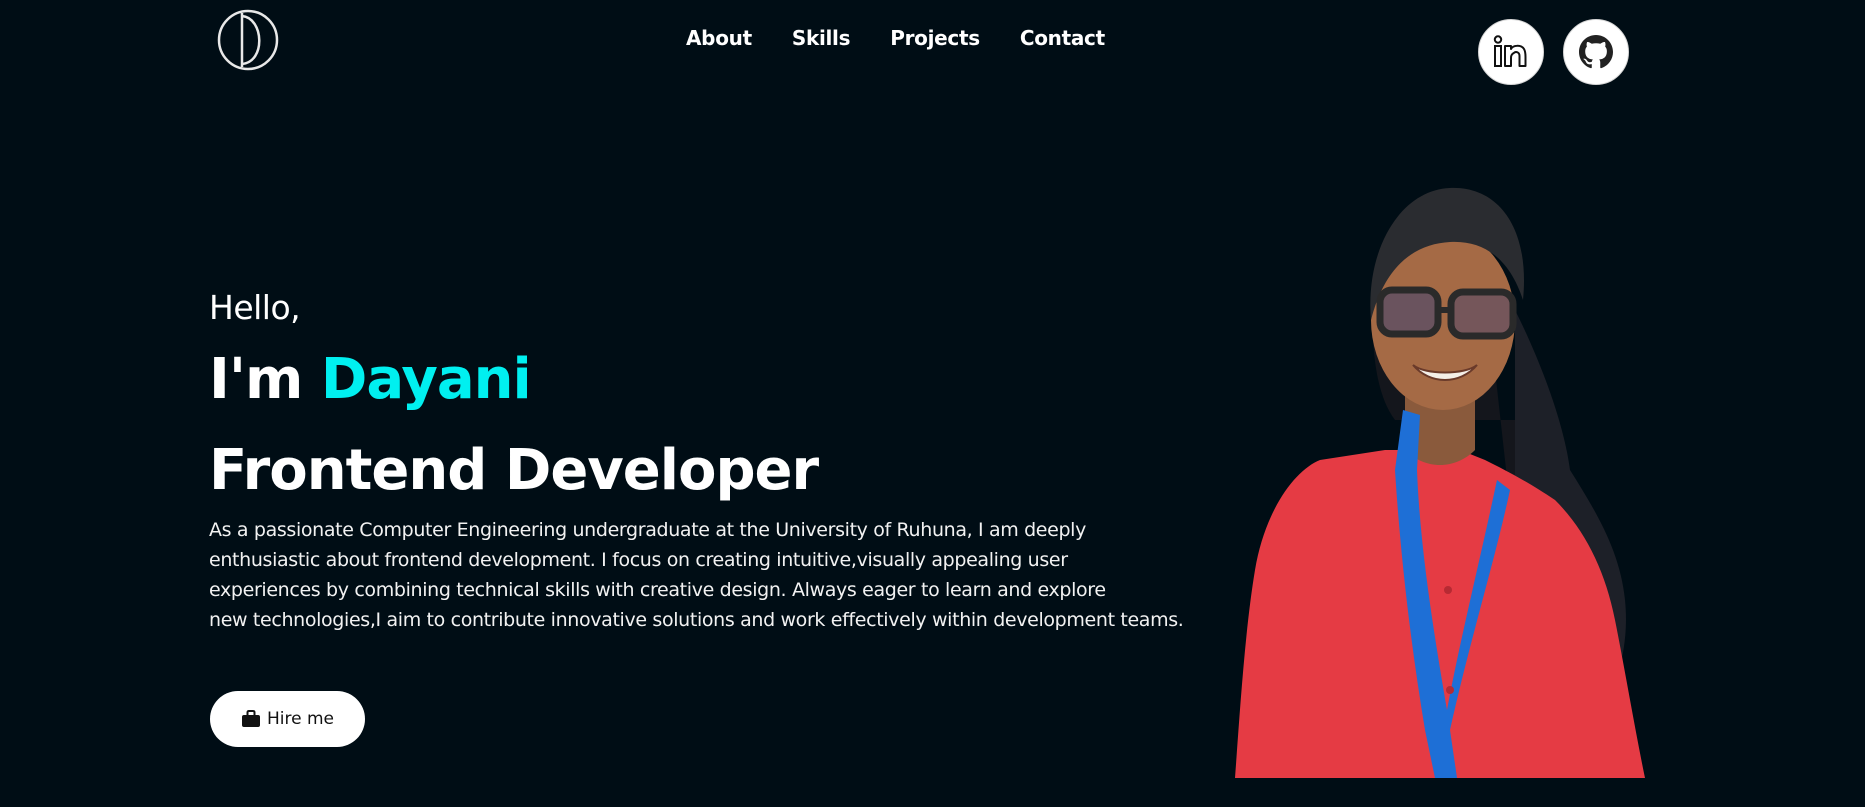 Image resolution: width=1865 pixels, height=807 pixels. I want to click on main-nav: About Skills Projects Contact, so click(895, 38).